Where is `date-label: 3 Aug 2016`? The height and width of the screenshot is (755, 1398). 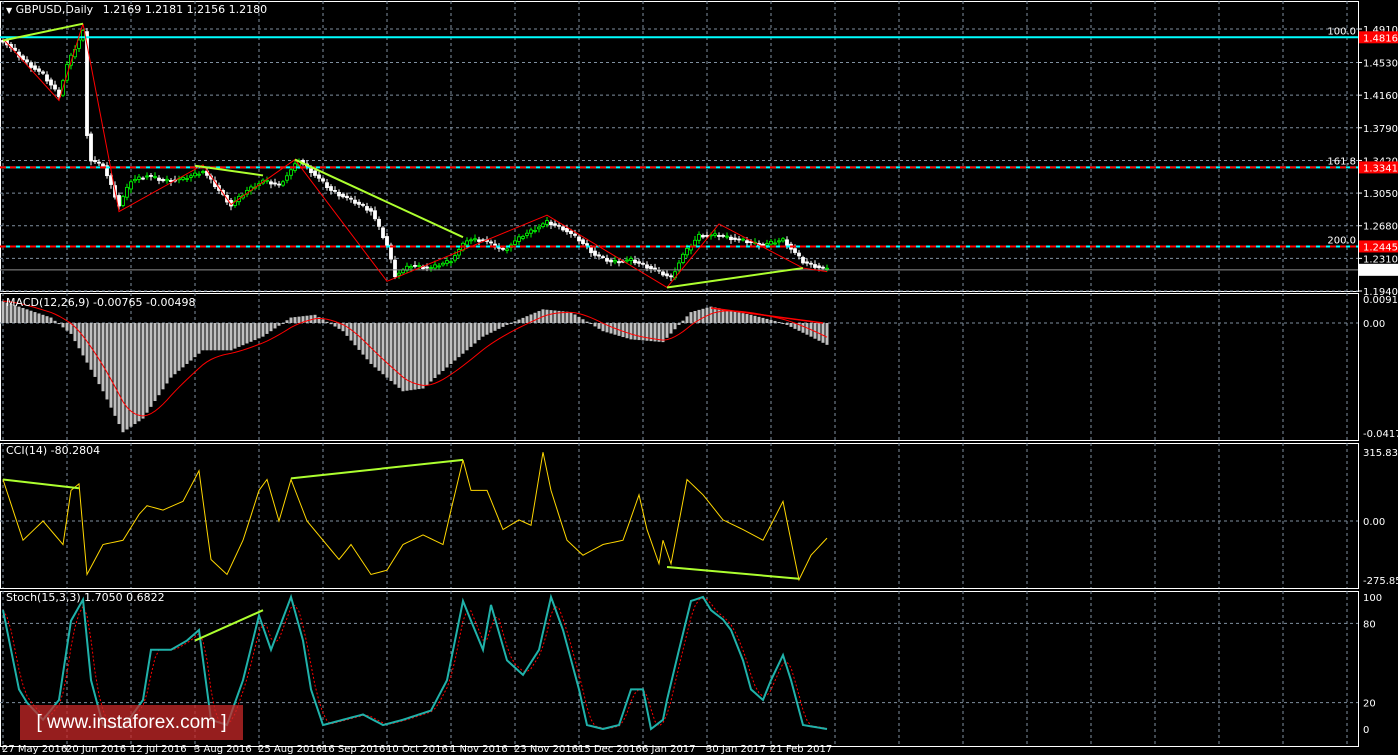
date-label: 3 Aug 2016 is located at coordinates (223, 749).